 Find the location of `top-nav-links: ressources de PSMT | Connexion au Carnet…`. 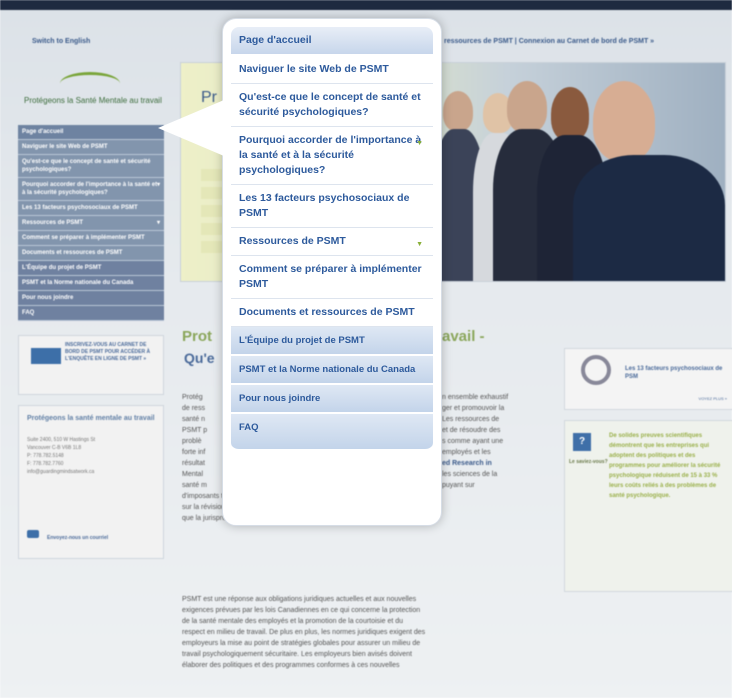

top-nav-links: ressources de PSMT | Connexion au Carnet… is located at coordinates (549, 41).